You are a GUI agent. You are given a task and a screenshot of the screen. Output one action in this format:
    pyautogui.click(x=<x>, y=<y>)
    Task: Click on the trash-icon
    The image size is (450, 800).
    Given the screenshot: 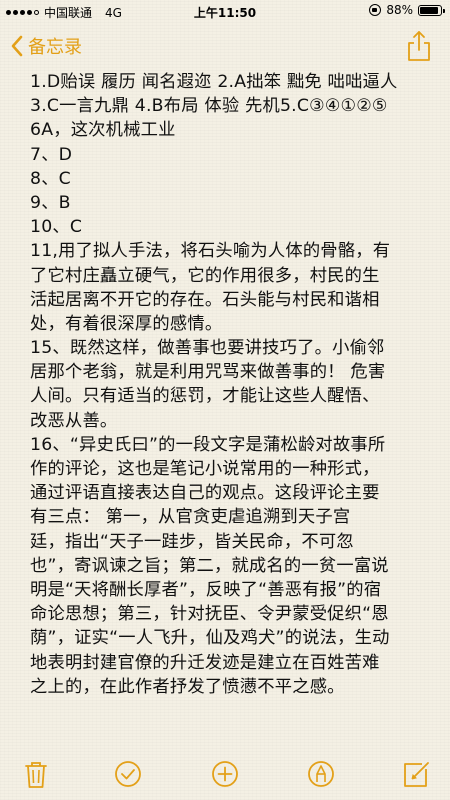 What is the action you would take?
    pyautogui.click(x=36, y=775)
    